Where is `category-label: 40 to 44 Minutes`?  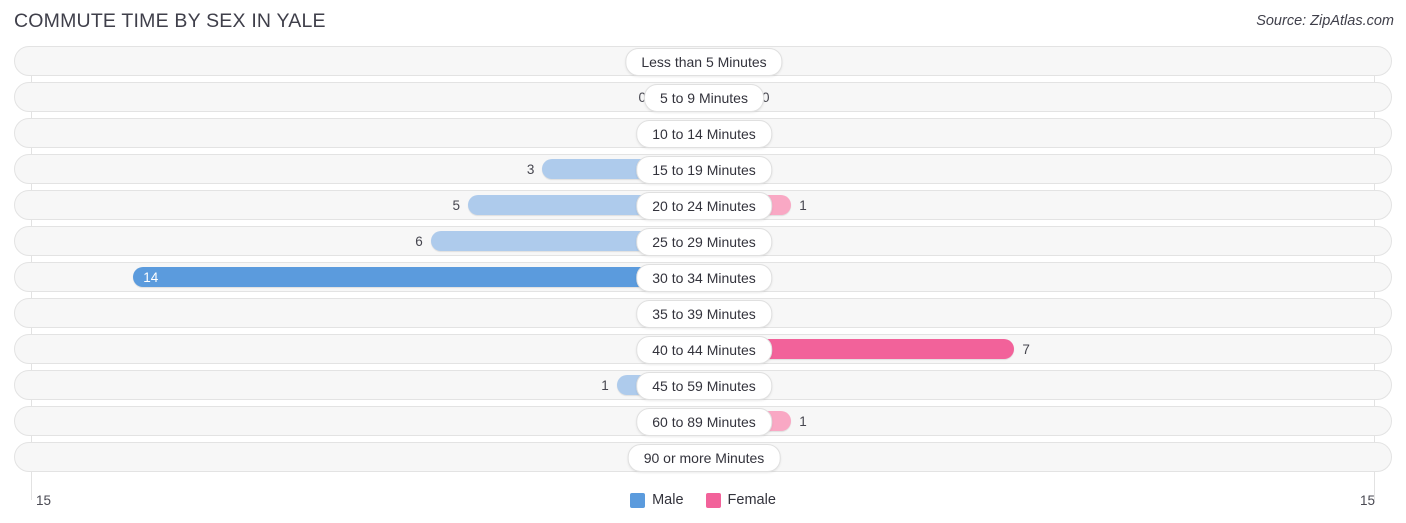
category-label: 40 to 44 Minutes is located at coordinates (704, 350).